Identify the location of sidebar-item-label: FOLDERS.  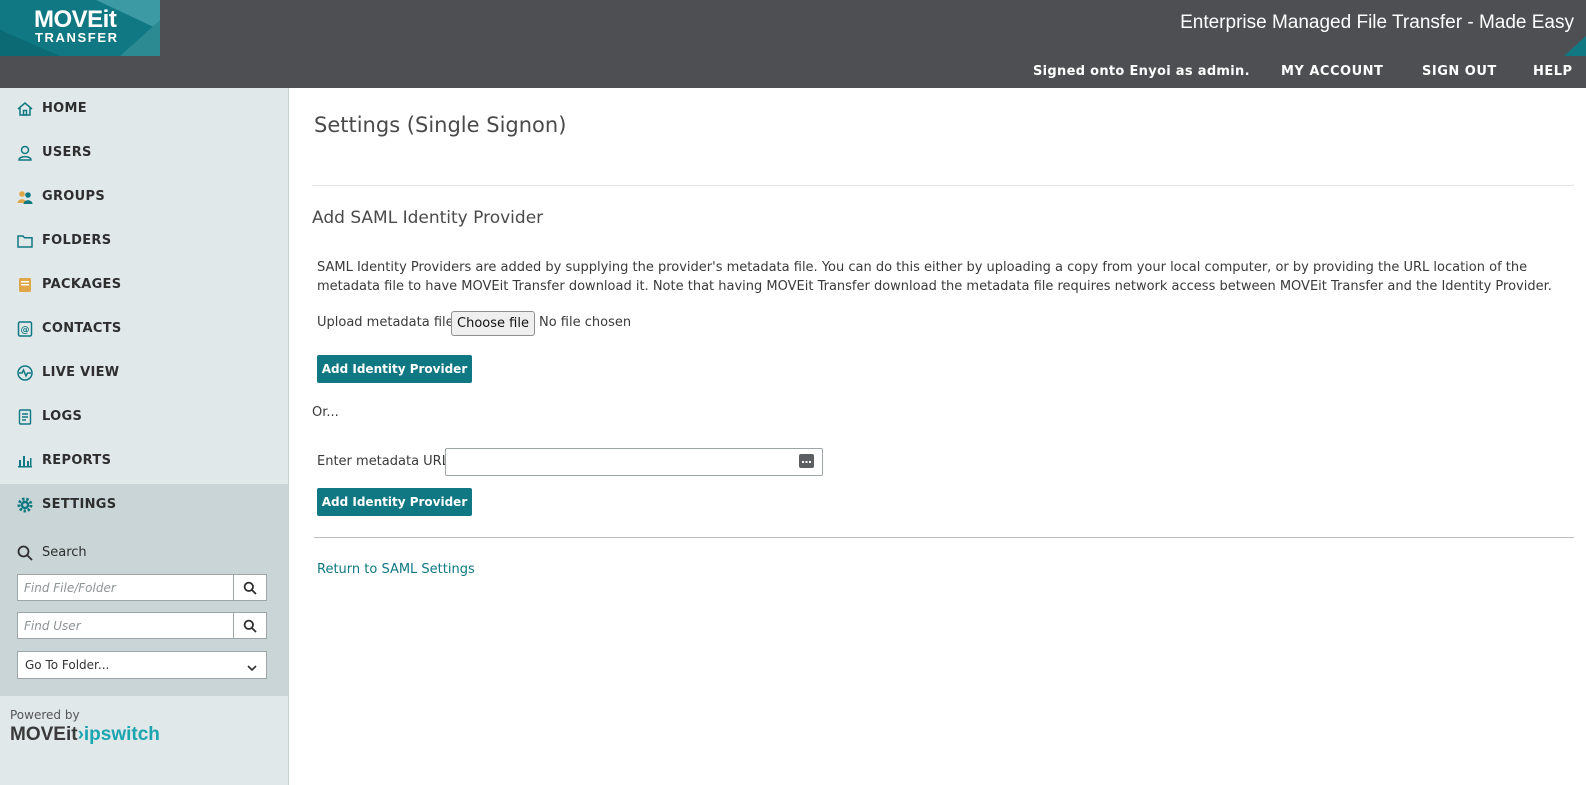
(77, 240).